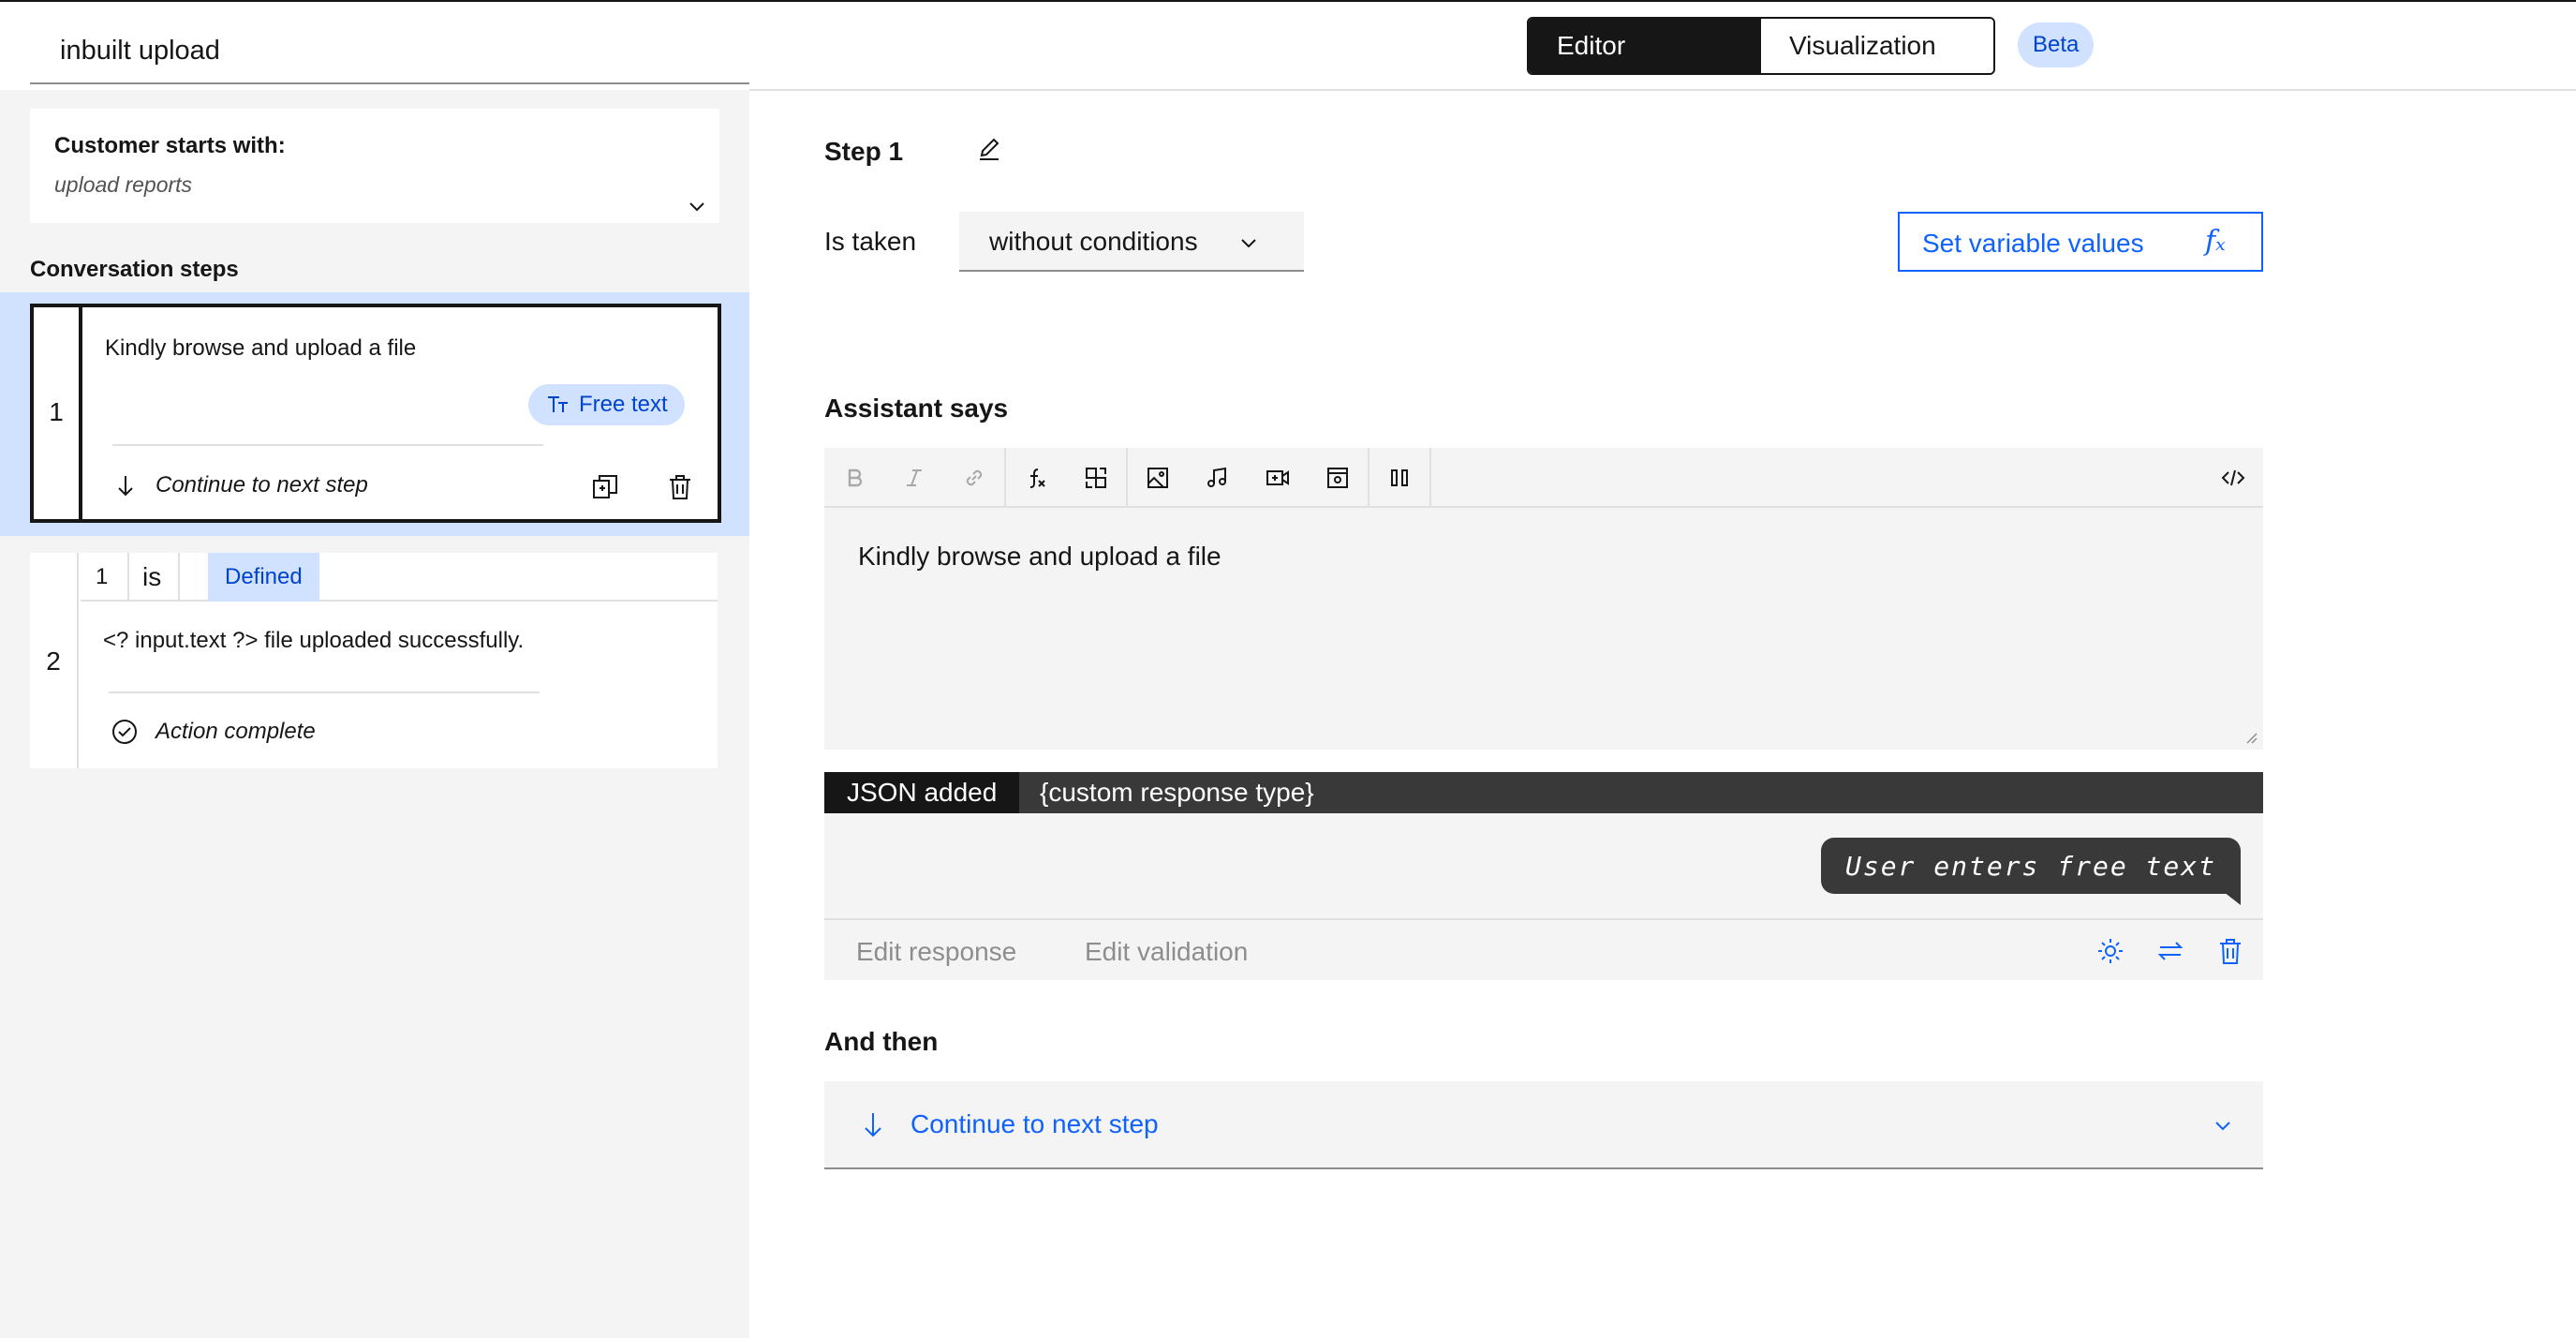 This screenshot has width=2576, height=1338. I want to click on toolbar-group-layout, so click(1400, 478).